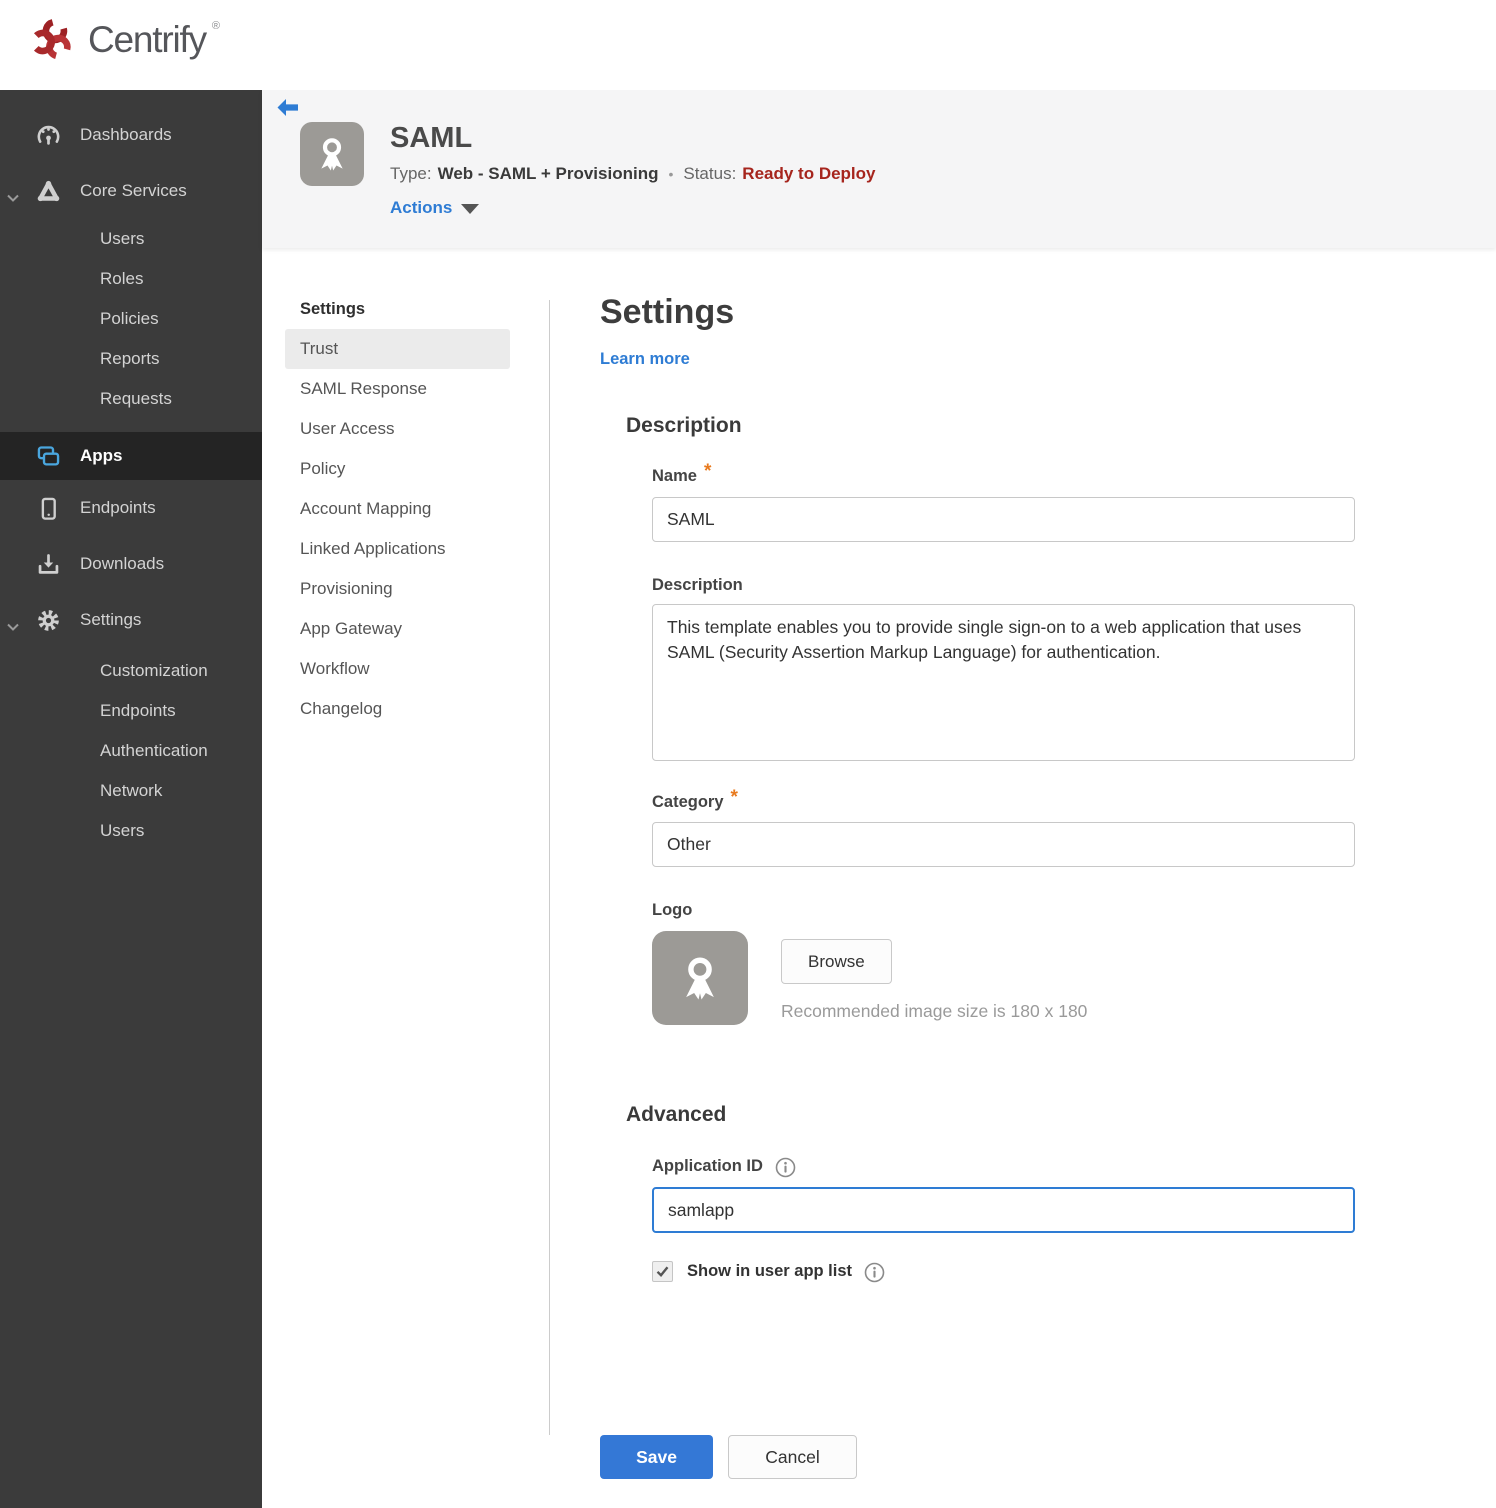 This screenshot has height=1508, width=1496. Describe the element at coordinates (126, 134) in the screenshot. I see `sidebar-item-label: Dashboards` at that location.